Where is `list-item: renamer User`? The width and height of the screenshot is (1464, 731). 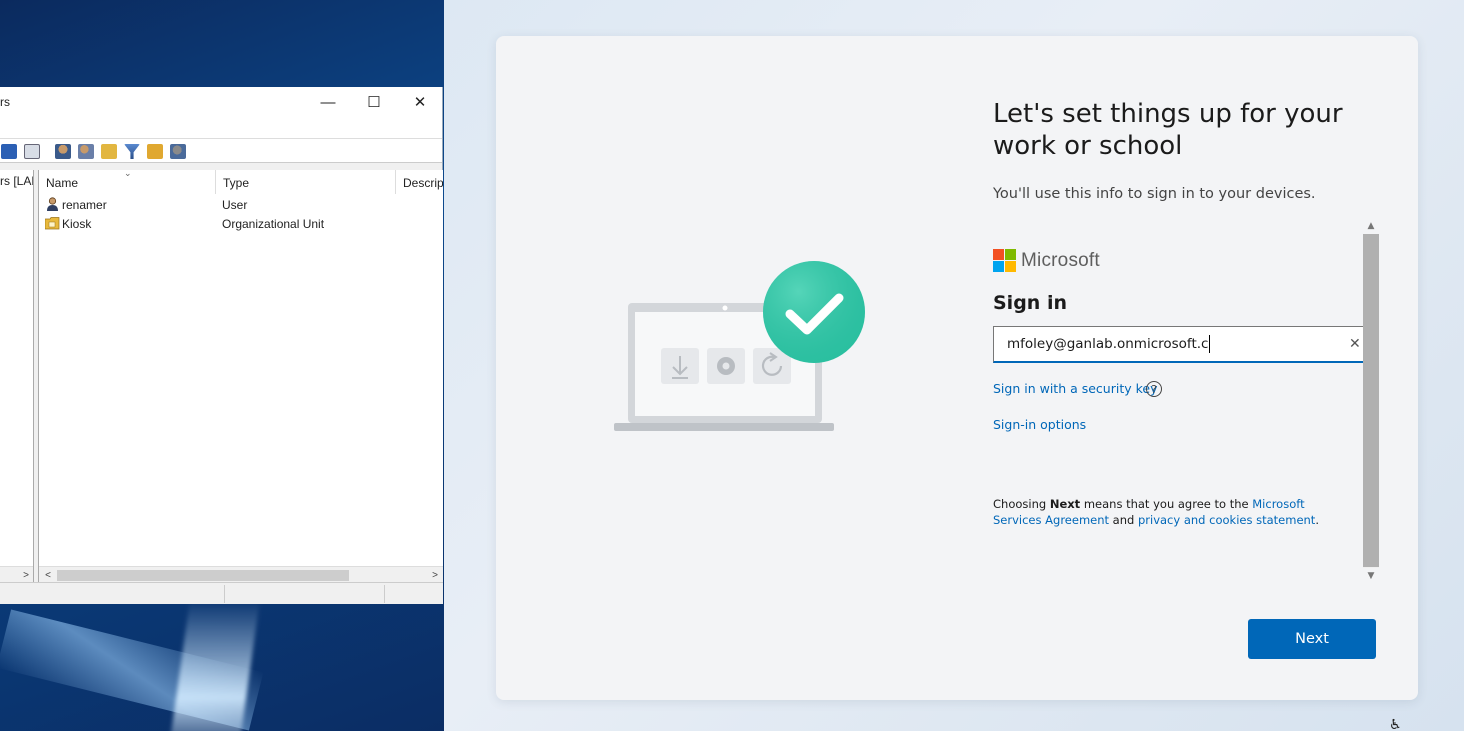 list-item: renamer User is located at coordinates (241, 204).